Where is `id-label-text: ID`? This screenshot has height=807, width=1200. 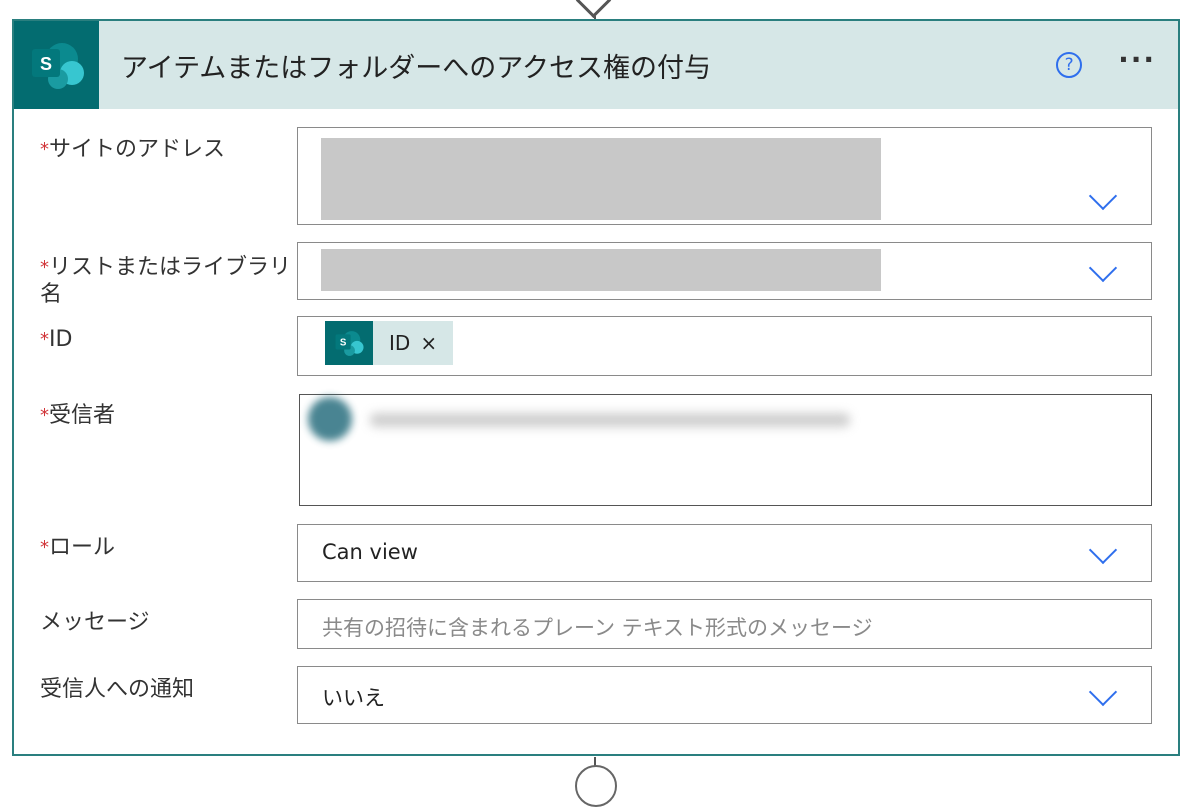 id-label-text: ID is located at coordinates (61, 339).